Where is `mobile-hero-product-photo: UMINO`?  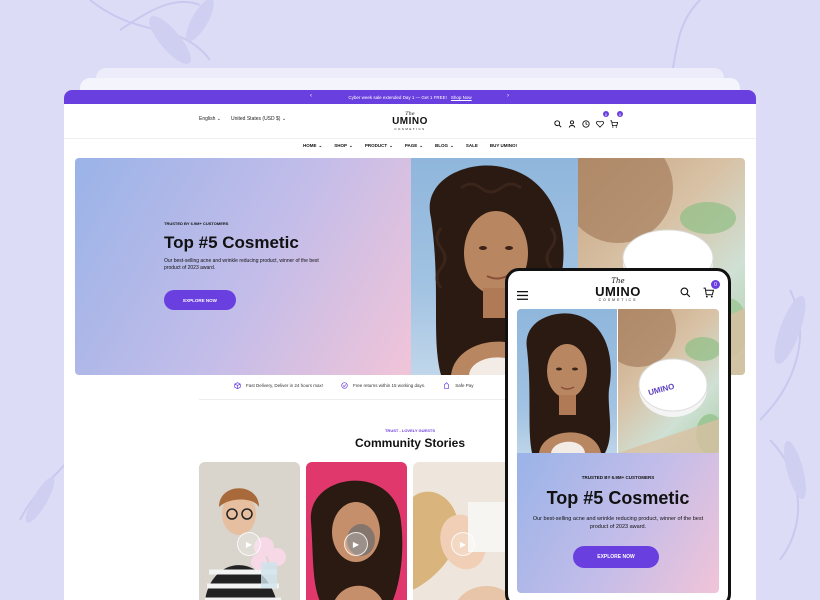 mobile-hero-product-photo: UMINO is located at coordinates (668, 381).